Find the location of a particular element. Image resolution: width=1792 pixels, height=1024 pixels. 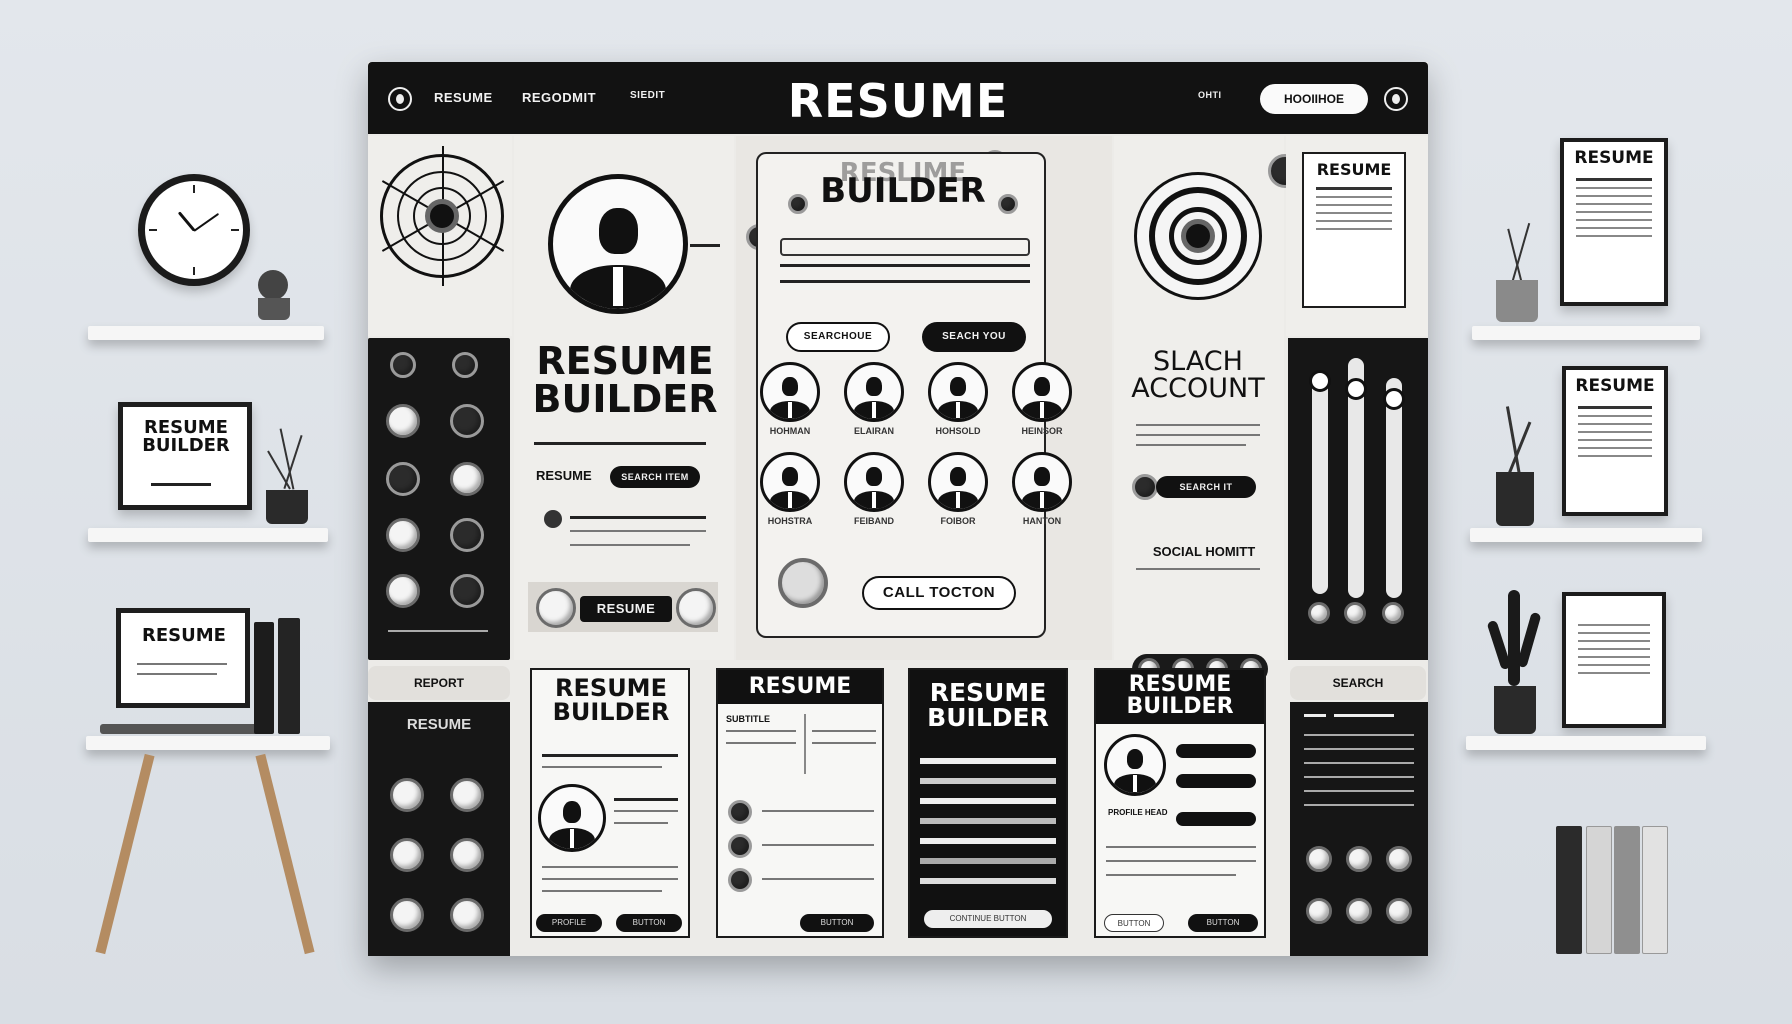

search-label: SEARCH is located at coordinates (1358, 683).